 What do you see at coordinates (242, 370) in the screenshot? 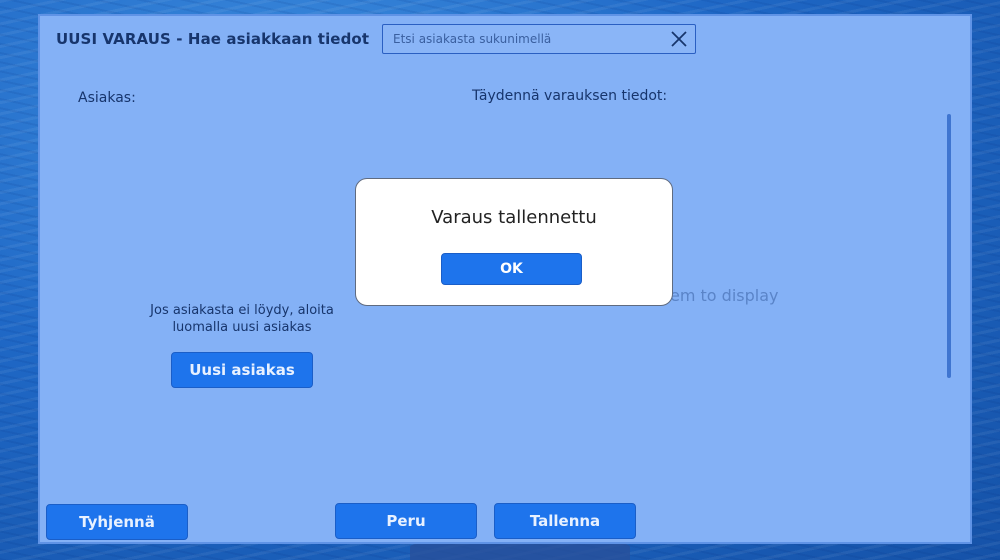
I see `new-customer-button: Uusi asiakas` at bounding box center [242, 370].